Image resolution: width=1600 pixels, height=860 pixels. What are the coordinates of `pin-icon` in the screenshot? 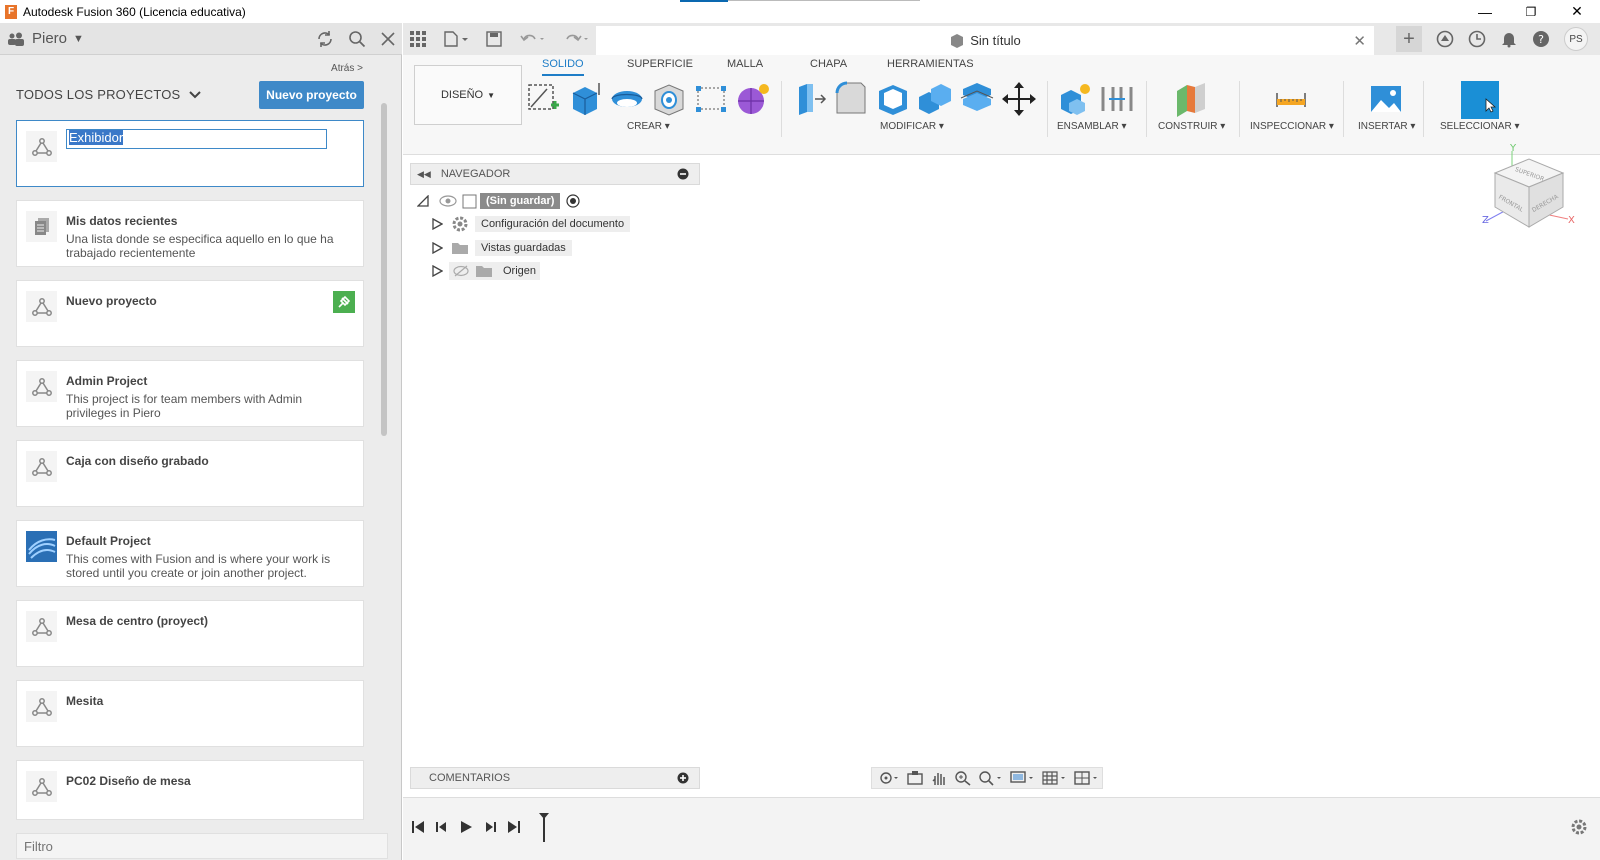 It's located at (344, 302).